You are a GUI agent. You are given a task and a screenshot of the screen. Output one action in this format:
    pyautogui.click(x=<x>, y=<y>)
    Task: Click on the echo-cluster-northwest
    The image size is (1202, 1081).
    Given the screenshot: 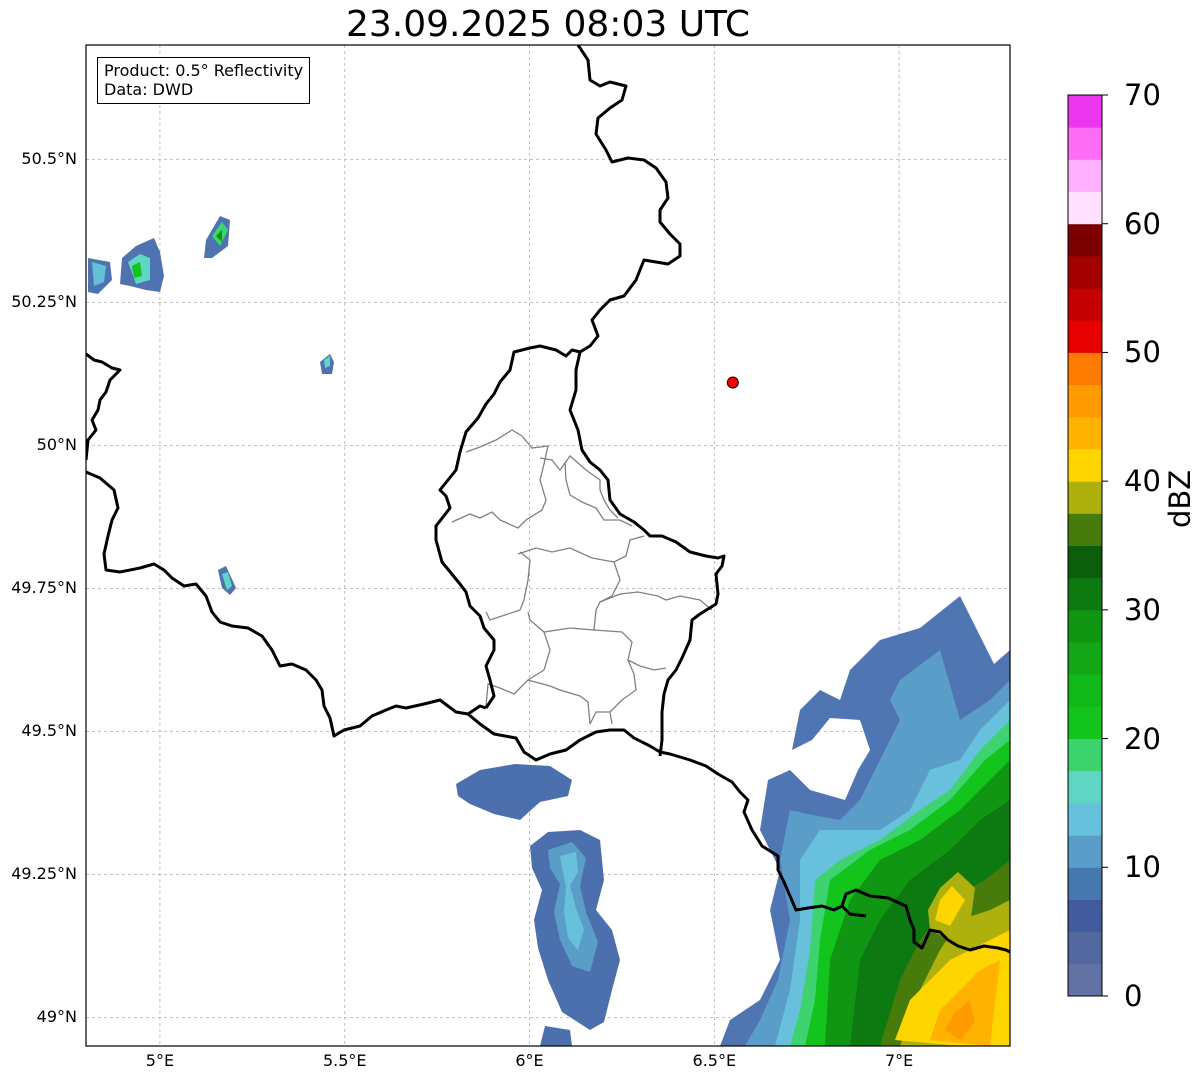 What is the action you would take?
    pyautogui.click(x=211, y=405)
    